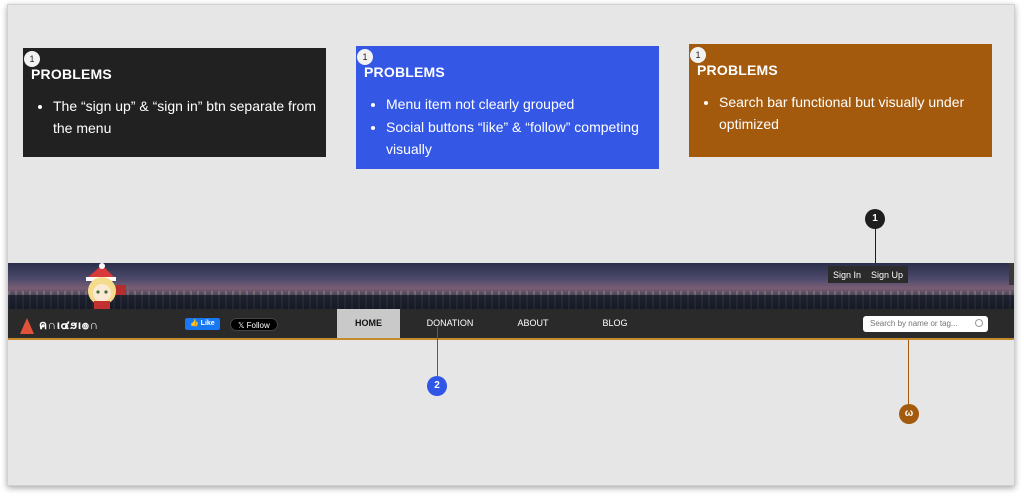 This screenshot has height=498, width=1024. What do you see at coordinates (254, 324) in the screenshot?
I see `x-follow-button: 𝕏 Follow` at bounding box center [254, 324].